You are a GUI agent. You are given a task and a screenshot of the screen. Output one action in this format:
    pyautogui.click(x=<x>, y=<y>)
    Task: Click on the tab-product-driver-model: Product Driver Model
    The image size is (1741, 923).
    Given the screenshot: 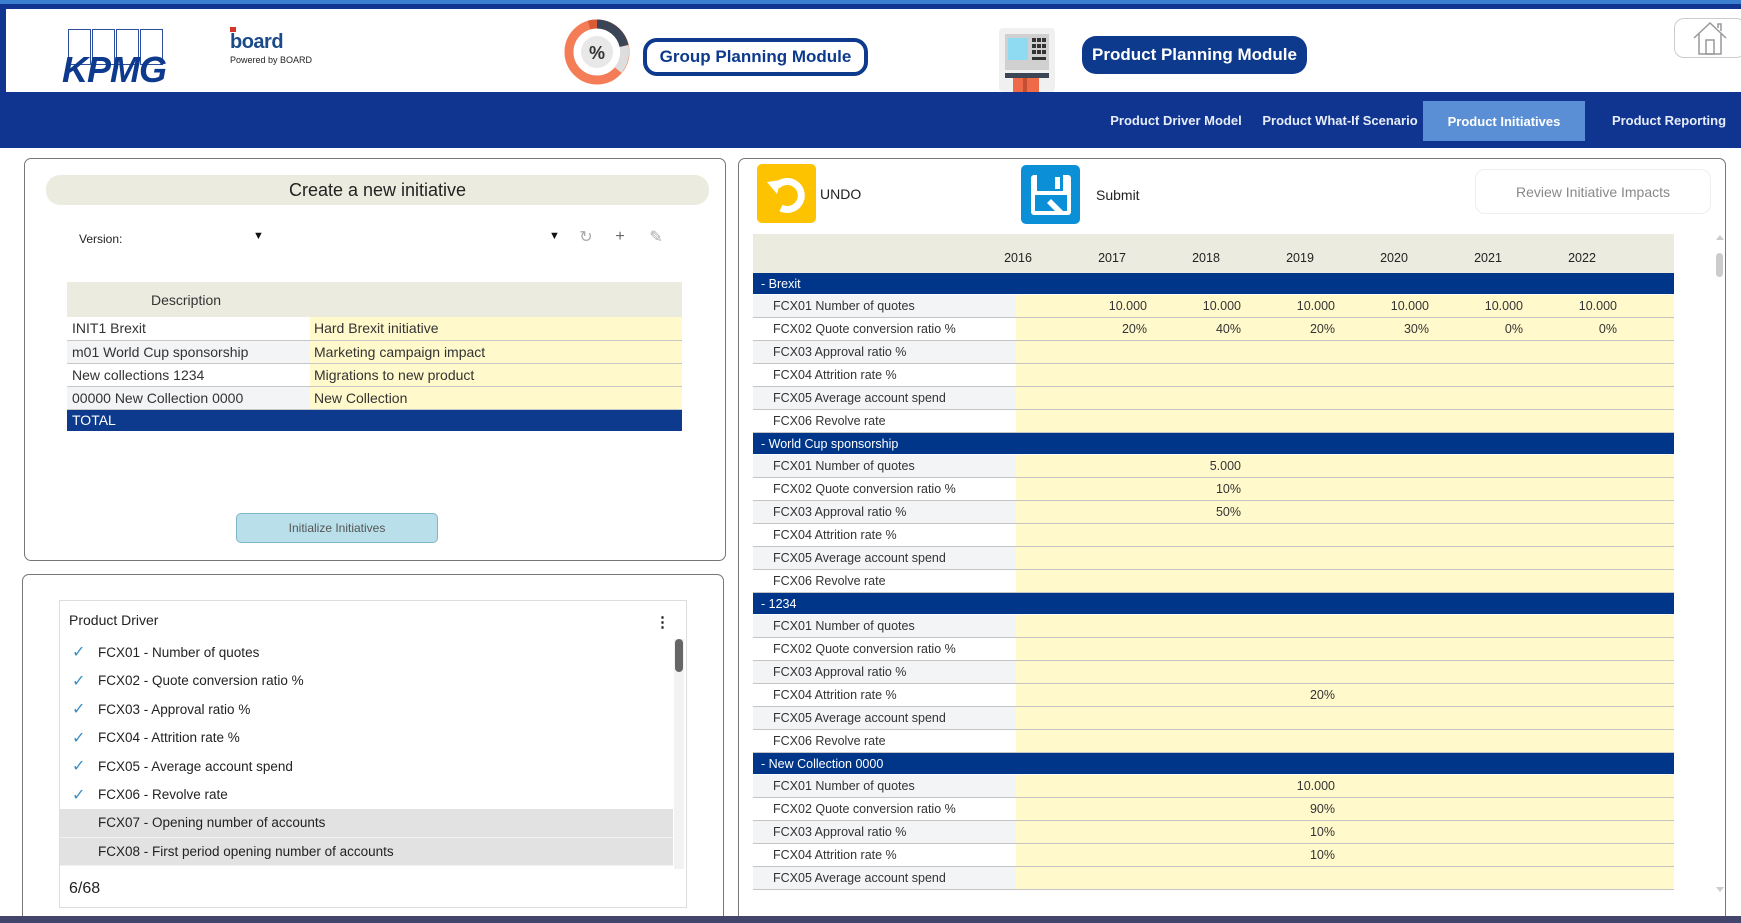 What is the action you would take?
    pyautogui.click(x=1176, y=120)
    